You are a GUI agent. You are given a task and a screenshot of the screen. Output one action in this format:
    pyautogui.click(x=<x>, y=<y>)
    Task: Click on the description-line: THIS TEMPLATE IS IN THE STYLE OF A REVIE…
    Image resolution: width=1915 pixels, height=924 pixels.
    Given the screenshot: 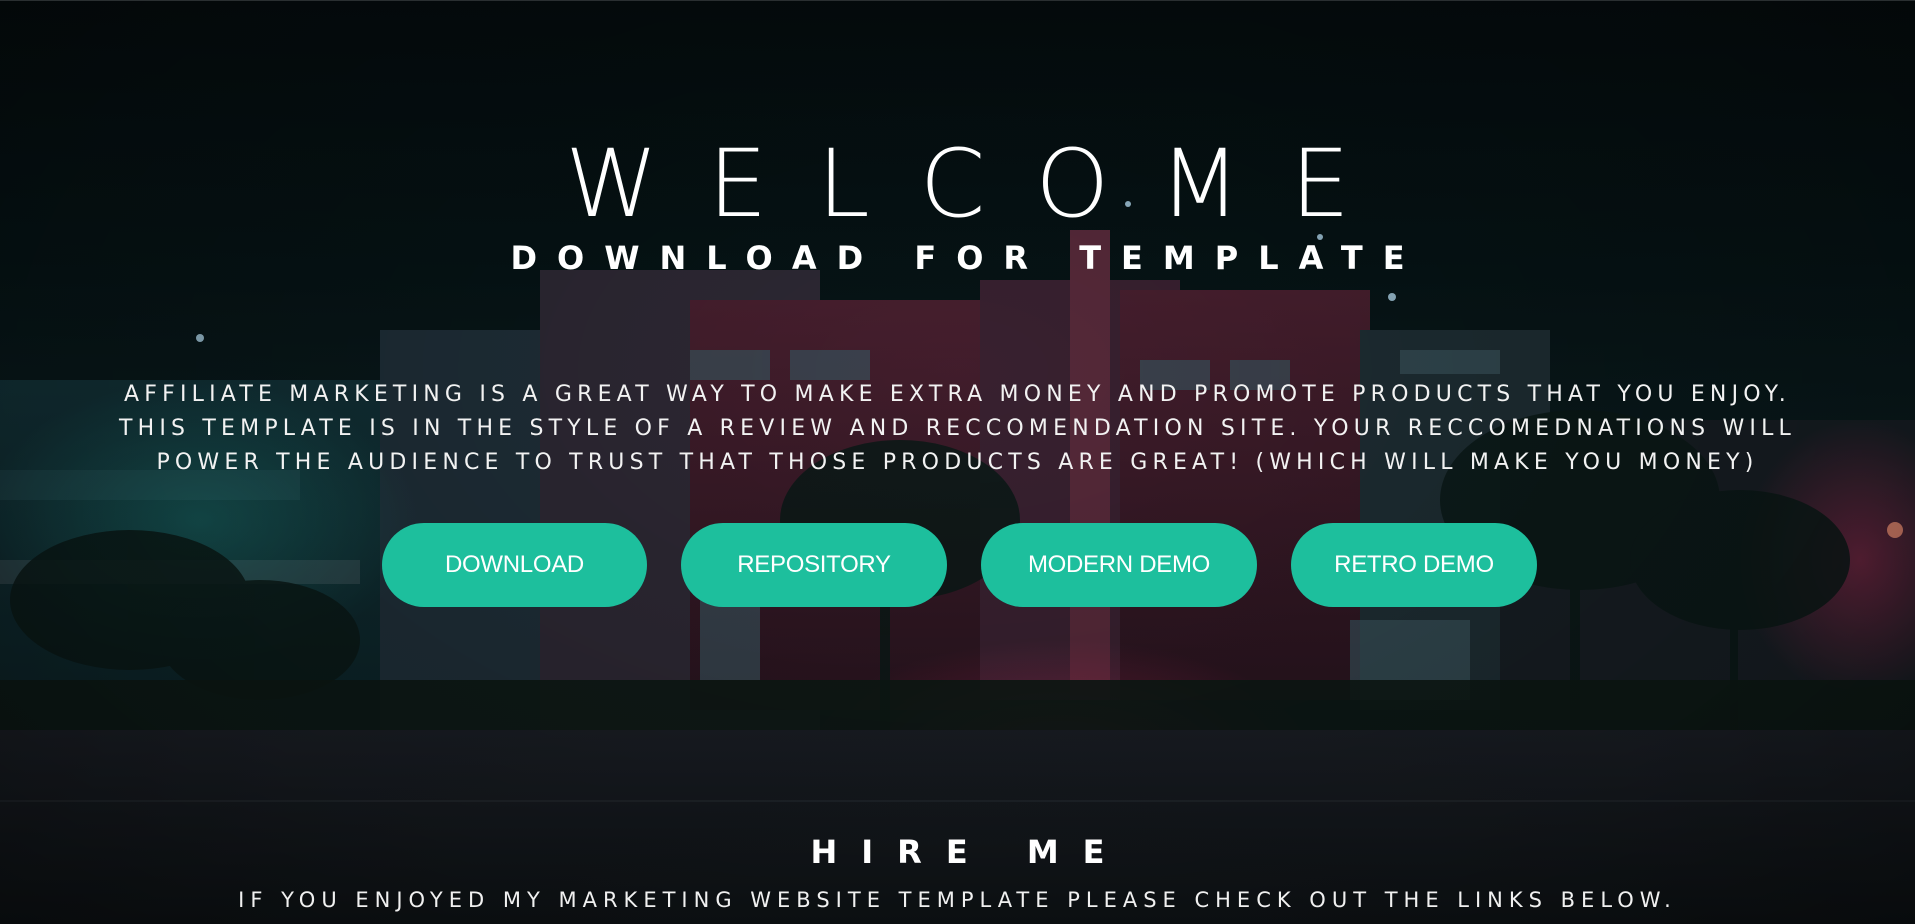 What is the action you would take?
    pyautogui.click(x=957, y=428)
    